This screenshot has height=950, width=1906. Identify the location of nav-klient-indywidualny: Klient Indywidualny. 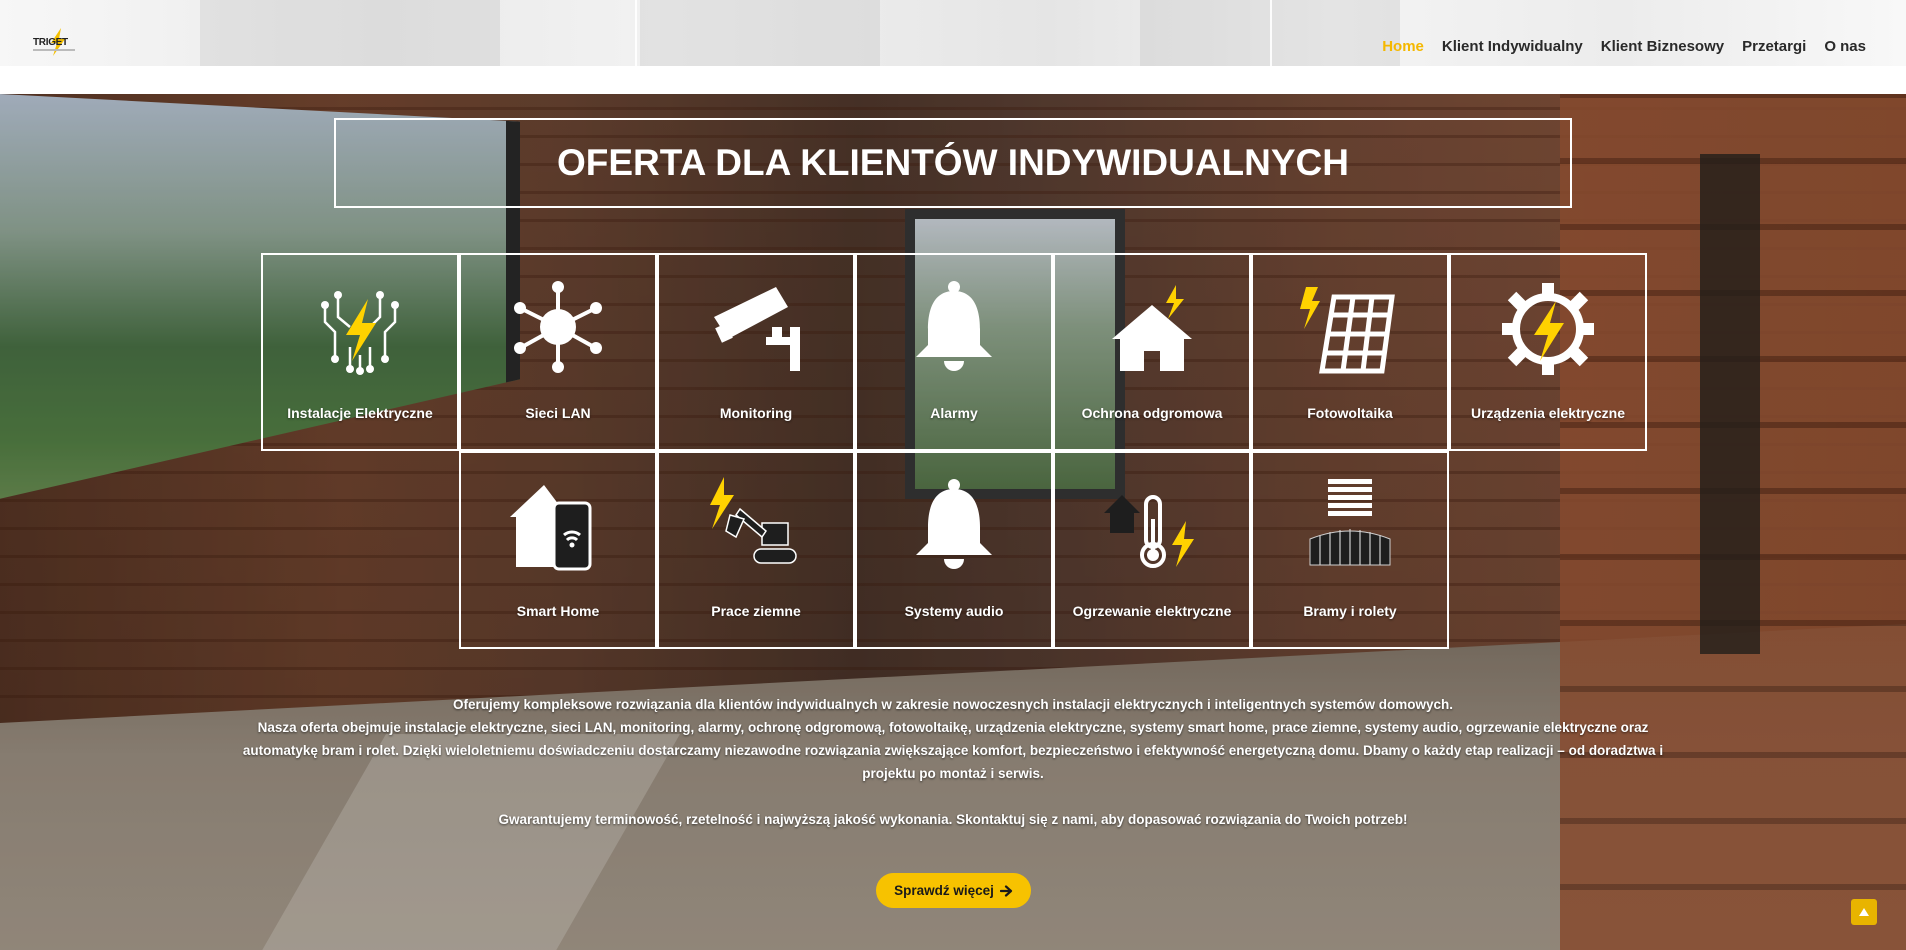
(1512, 46).